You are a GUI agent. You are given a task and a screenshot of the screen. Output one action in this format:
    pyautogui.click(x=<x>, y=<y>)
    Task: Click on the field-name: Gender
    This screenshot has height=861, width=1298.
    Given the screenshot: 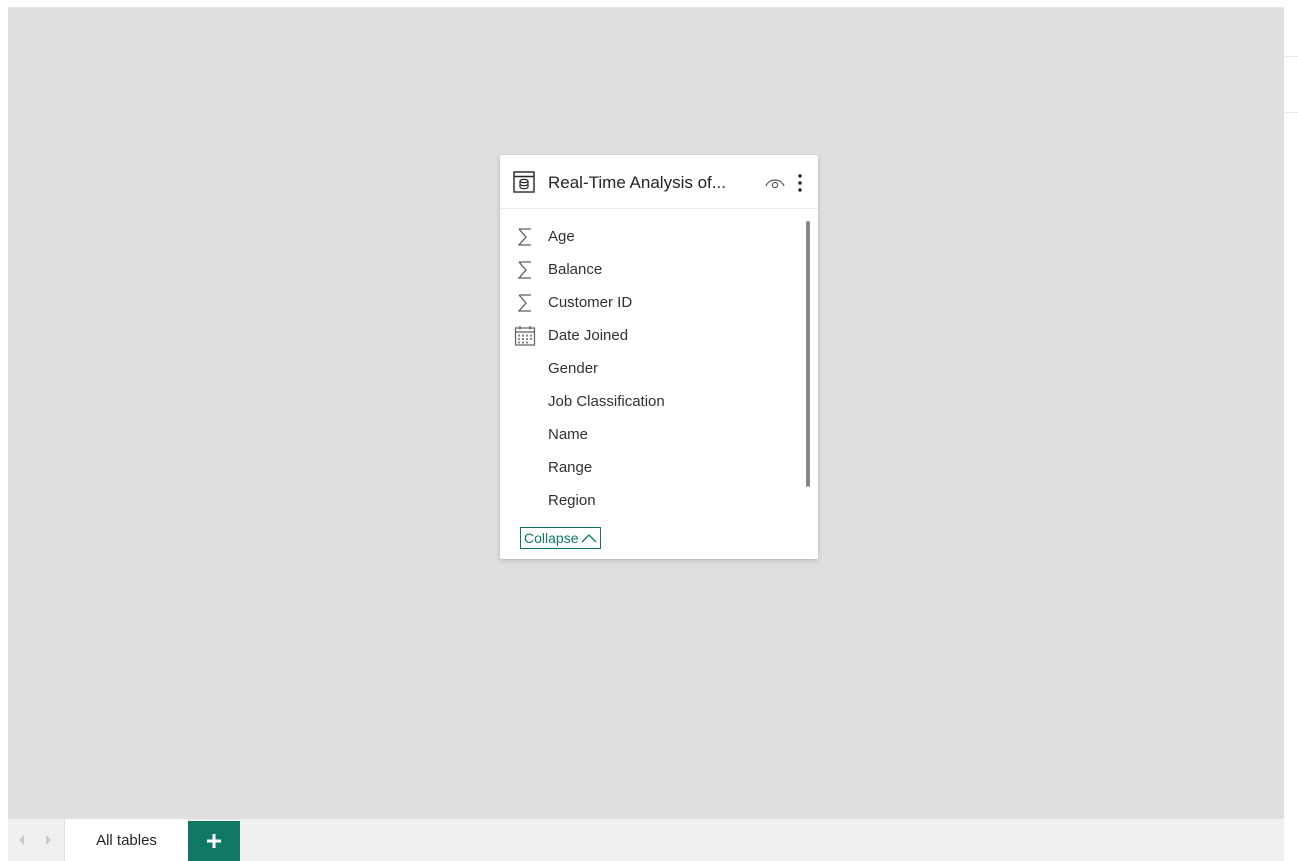 What is the action you would take?
    pyautogui.click(x=573, y=368)
    